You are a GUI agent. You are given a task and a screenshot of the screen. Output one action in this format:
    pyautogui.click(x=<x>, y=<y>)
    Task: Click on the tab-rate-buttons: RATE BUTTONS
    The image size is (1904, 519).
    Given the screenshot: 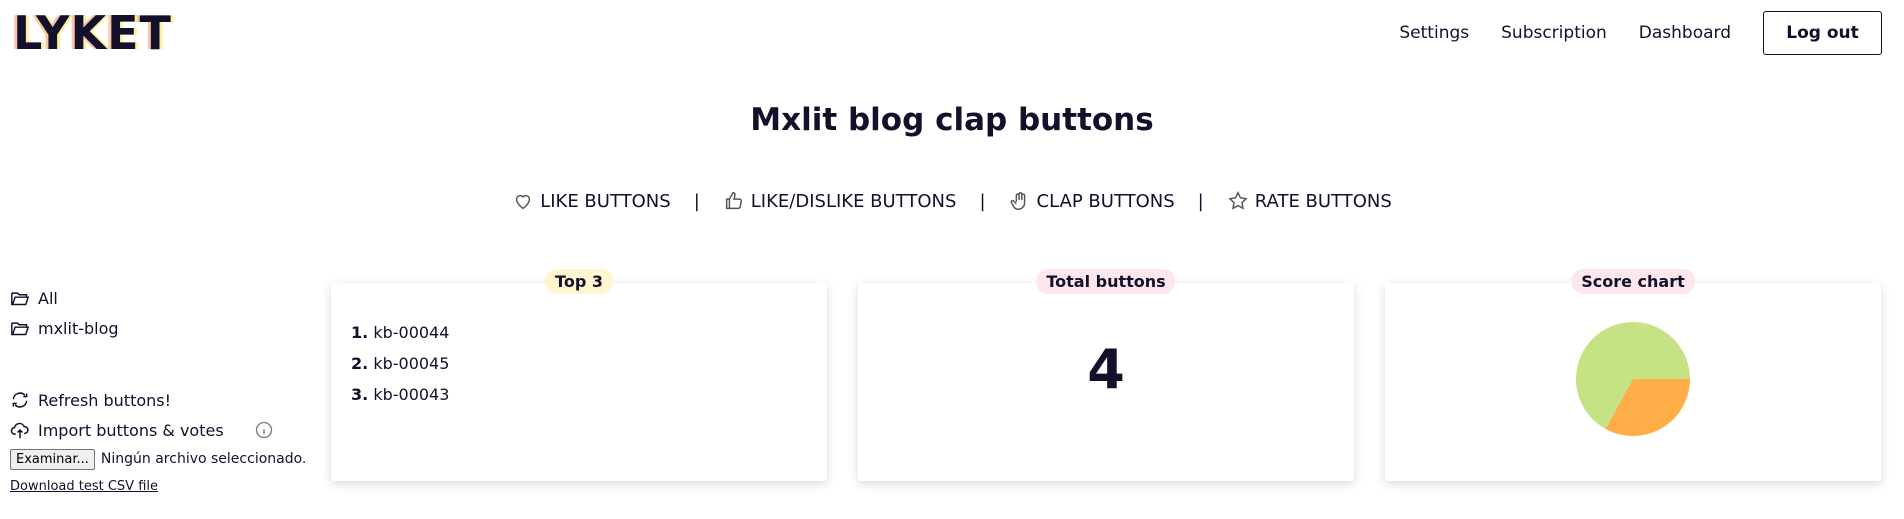 What is the action you would take?
    pyautogui.click(x=1309, y=201)
    